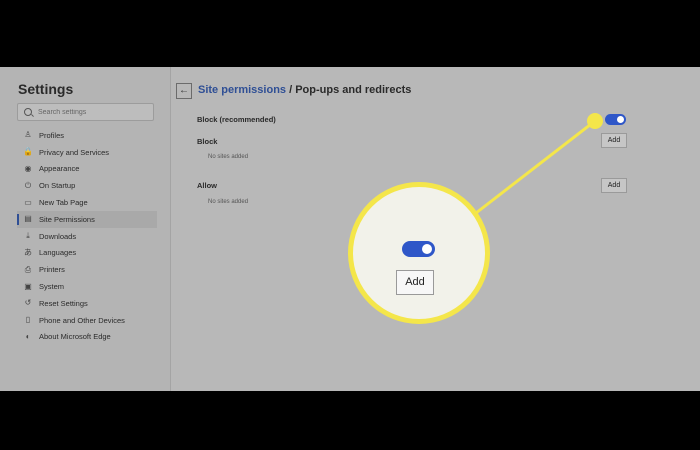  I want to click on magnified-toggle-knob, so click(427, 249).